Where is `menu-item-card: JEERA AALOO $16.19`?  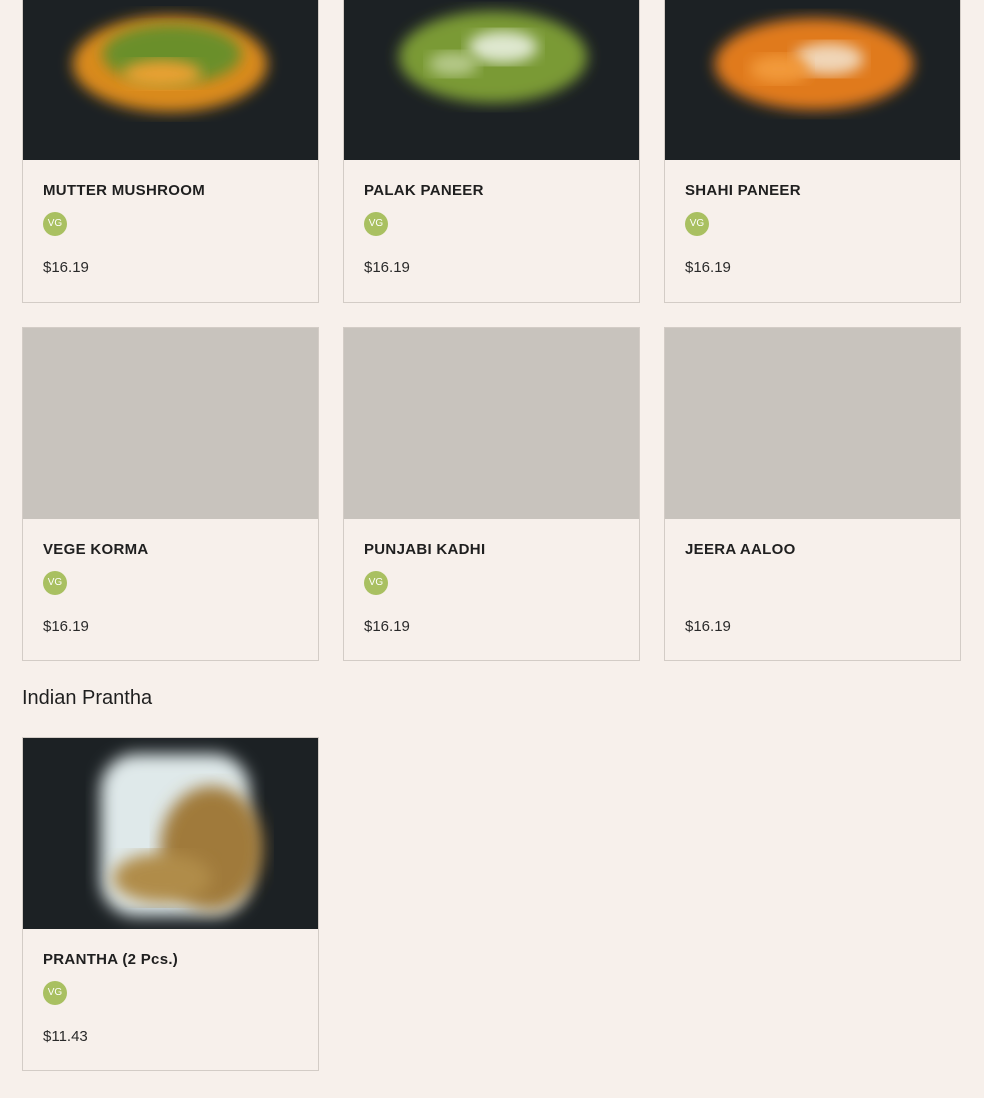
menu-item-card: JEERA AALOO $16.19 is located at coordinates (812, 494).